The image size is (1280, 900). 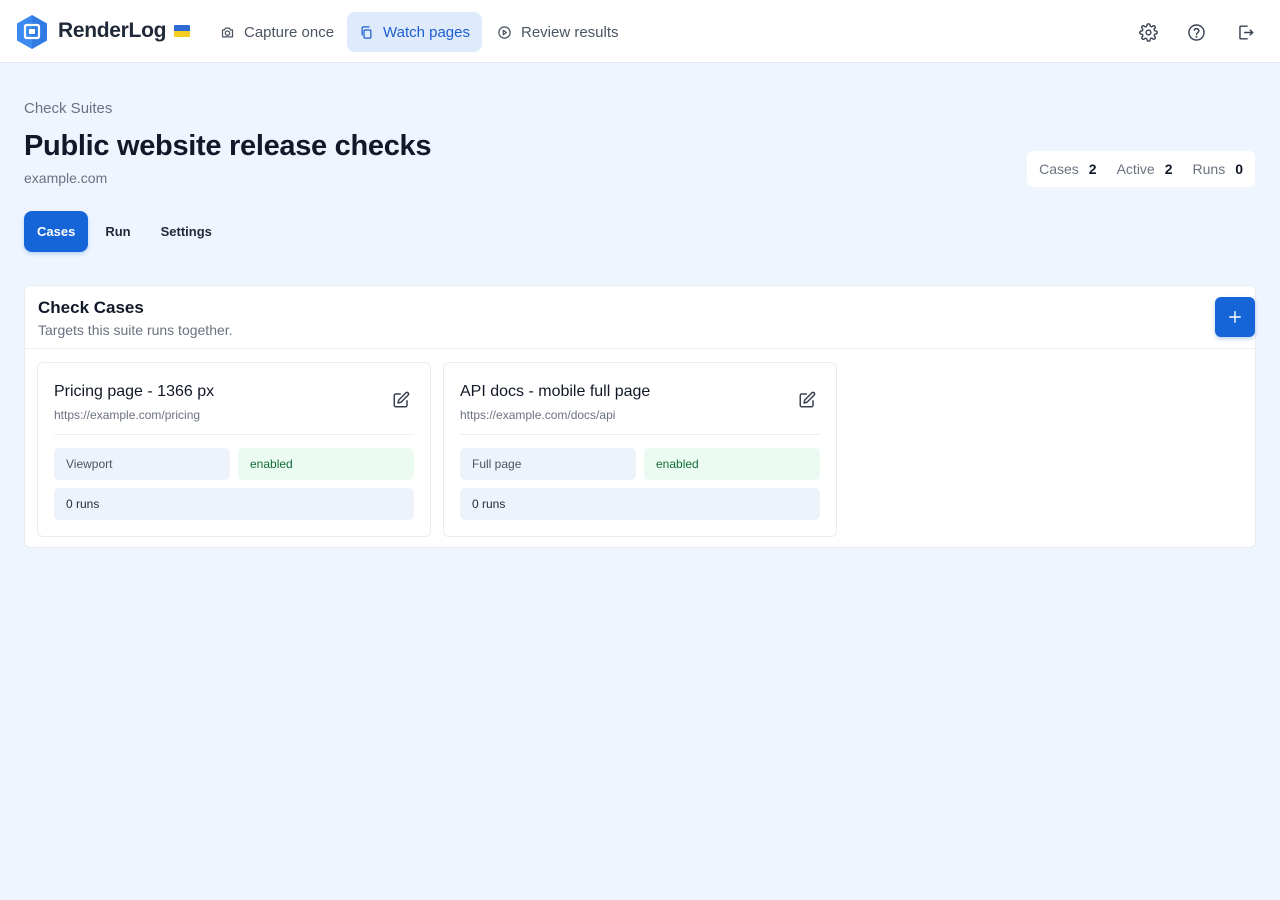 I want to click on nav-review-results: Review results, so click(x=558, y=32).